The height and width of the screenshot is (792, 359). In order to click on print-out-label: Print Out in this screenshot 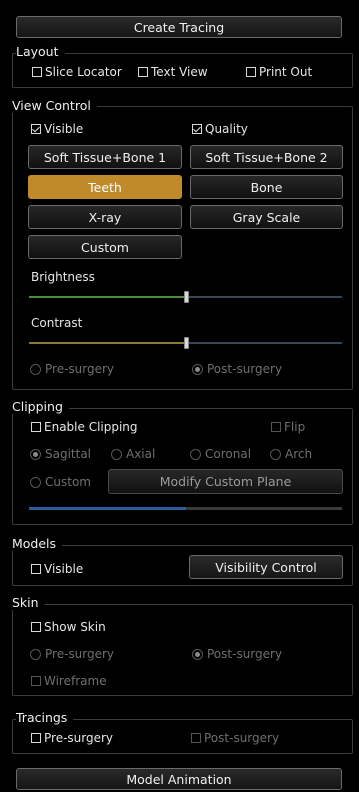, I will do `click(286, 72)`.